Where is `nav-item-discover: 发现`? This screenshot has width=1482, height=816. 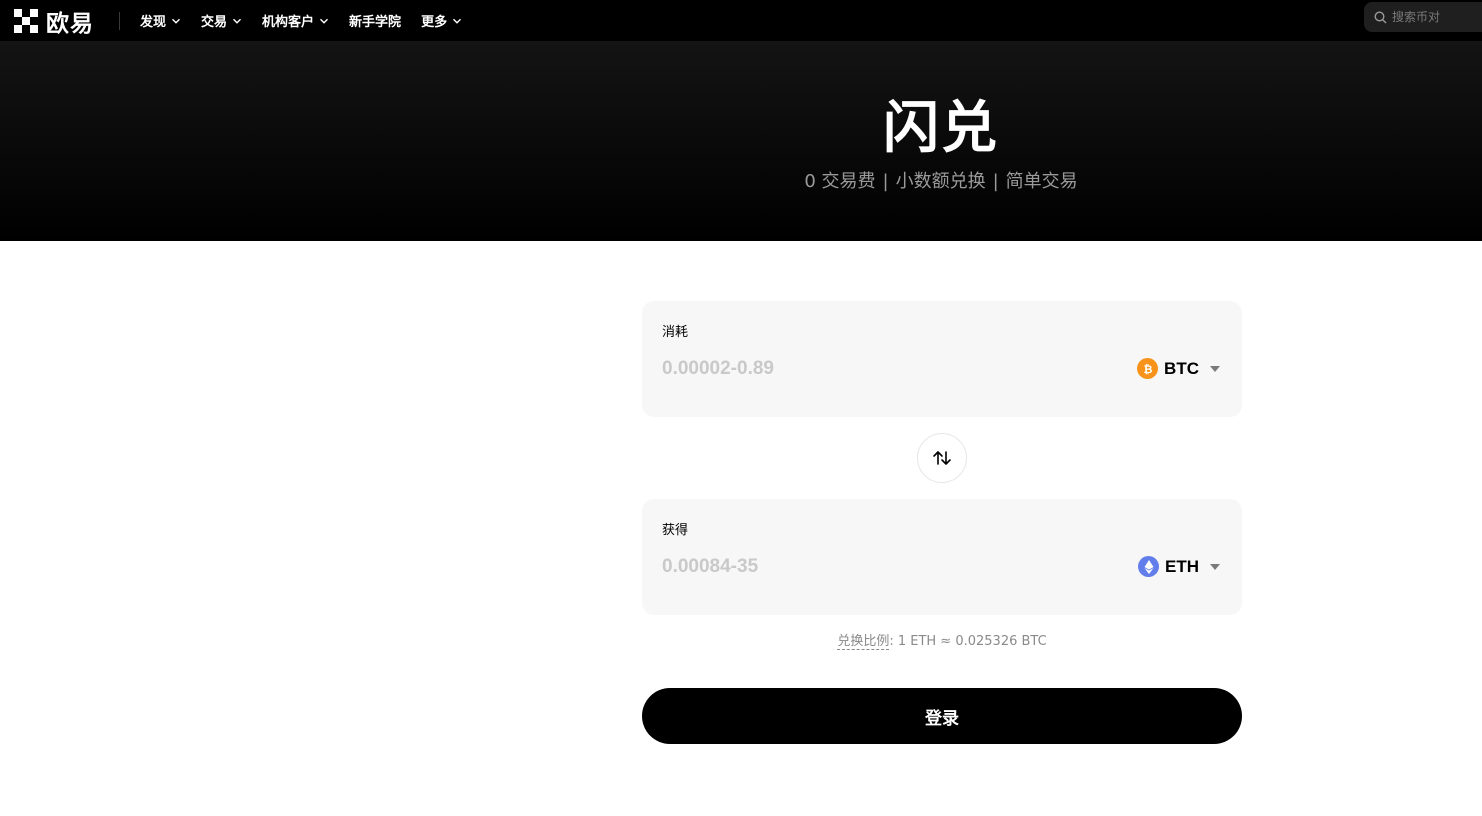 nav-item-discover: 发现 is located at coordinates (160, 20).